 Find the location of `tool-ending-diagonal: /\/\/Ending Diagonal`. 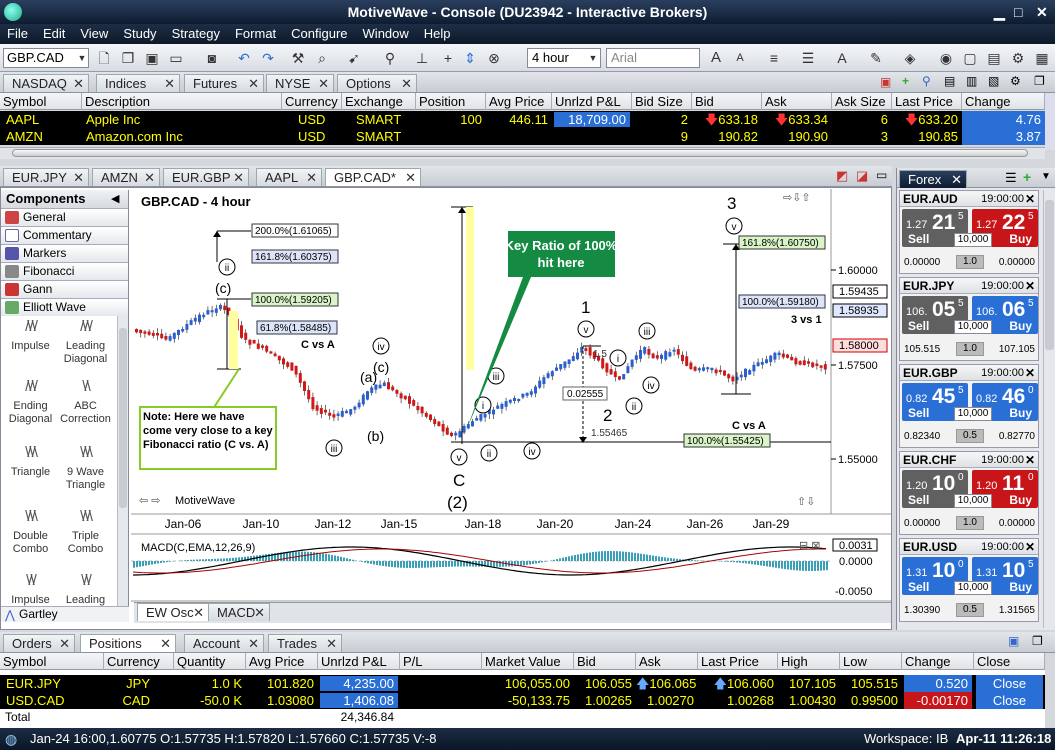

tool-ending-diagonal: /\/\/Ending Diagonal is located at coordinates (30, 402).